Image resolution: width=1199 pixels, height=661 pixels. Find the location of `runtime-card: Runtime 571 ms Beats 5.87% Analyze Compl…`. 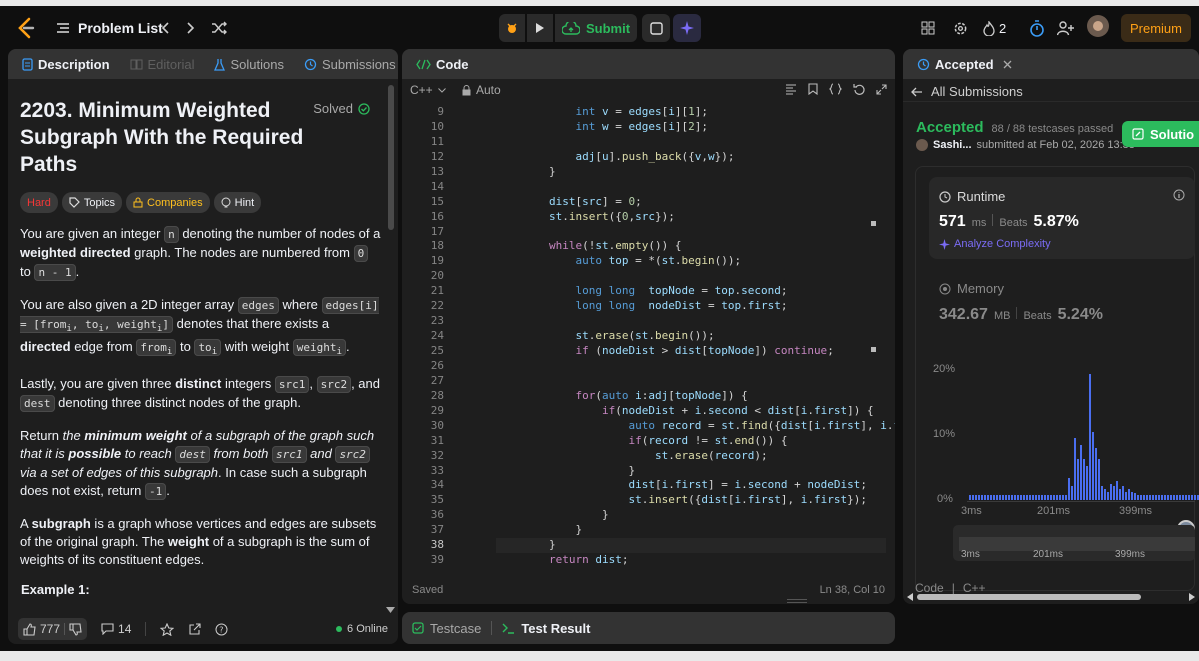

runtime-card: Runtime 571 ms Beats 5.87% Analyze Compl… is located at coordinates (1062, 218).